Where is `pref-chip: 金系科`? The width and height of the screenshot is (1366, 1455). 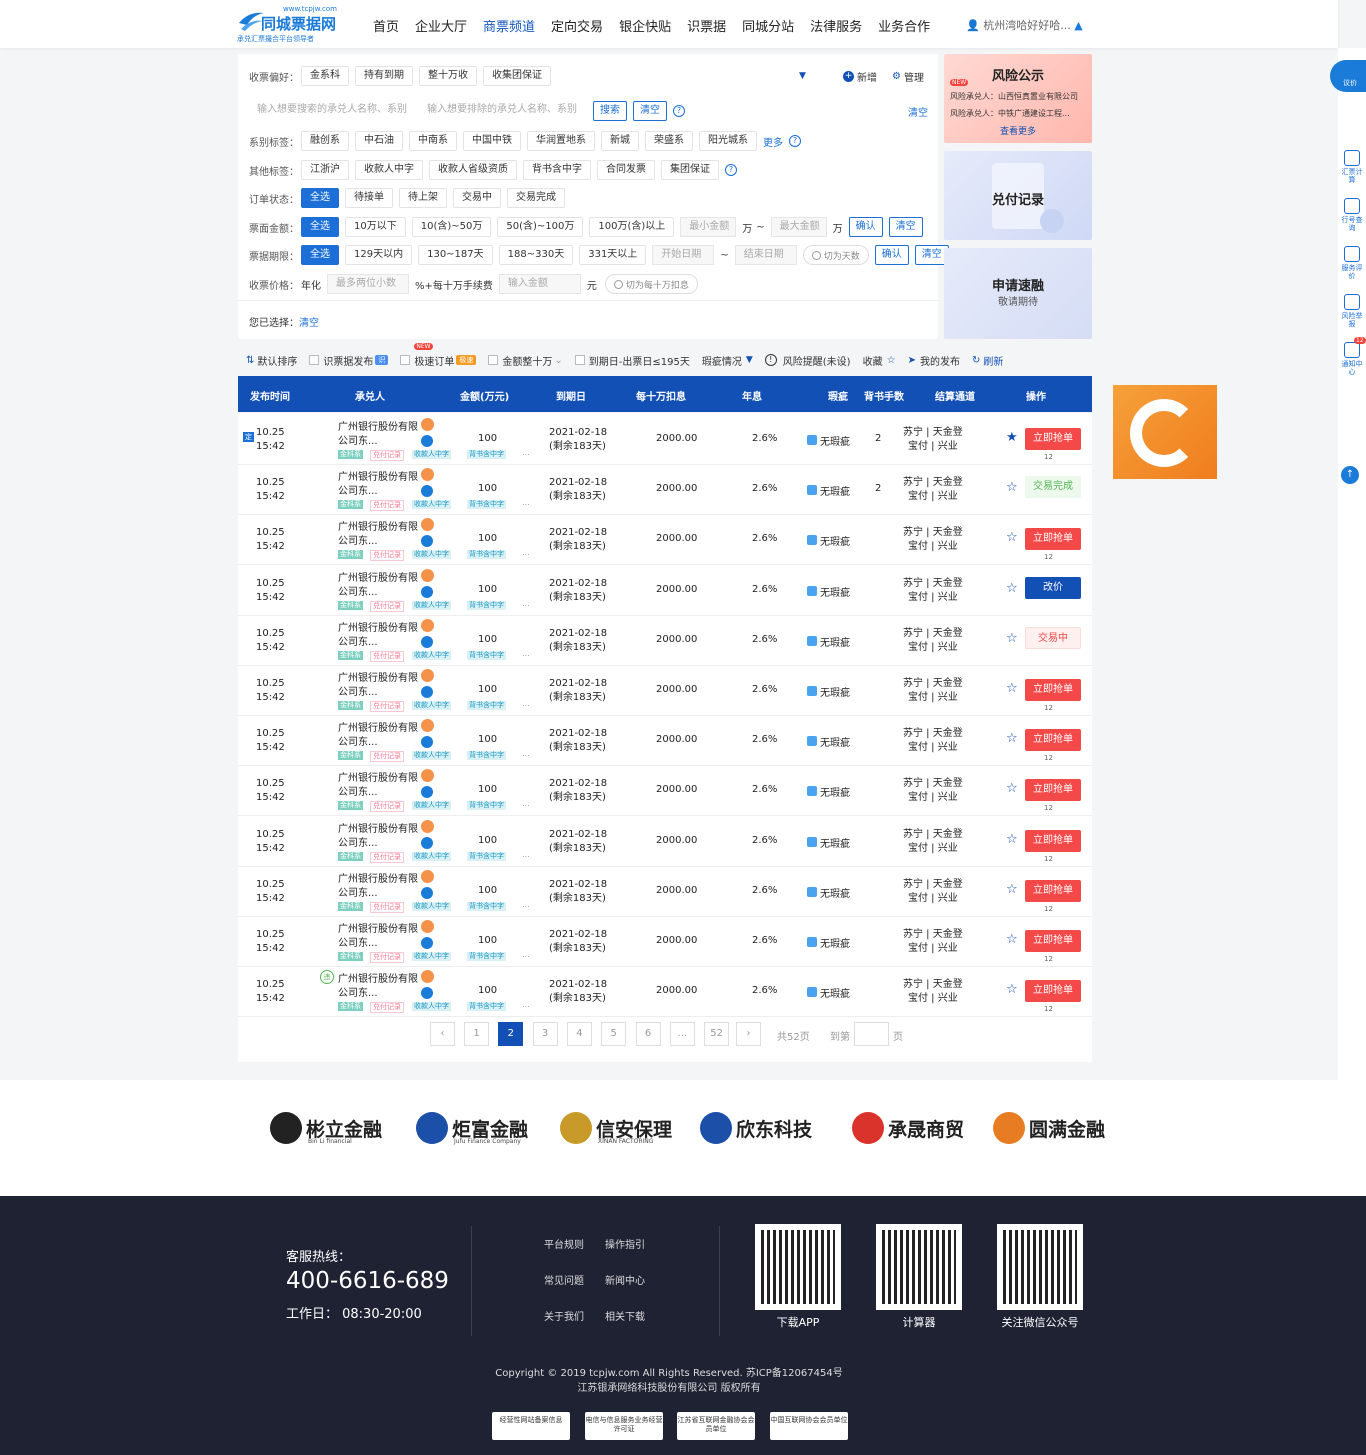
pref-chip: 金系科 is located at coordinates (325, 76).